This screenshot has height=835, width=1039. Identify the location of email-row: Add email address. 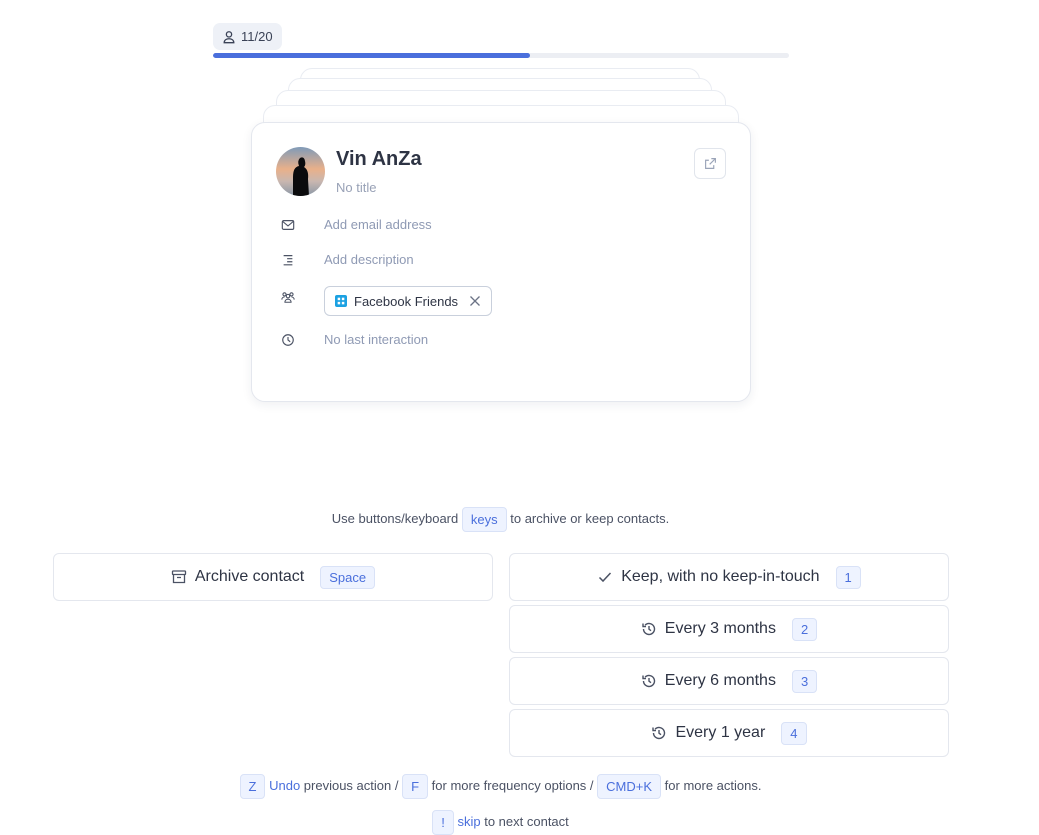
(356, 225).